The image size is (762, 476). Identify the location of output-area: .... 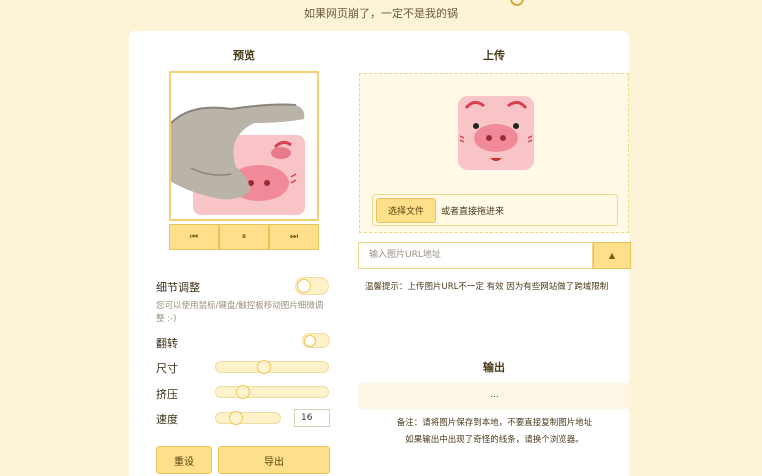
(494, 396).